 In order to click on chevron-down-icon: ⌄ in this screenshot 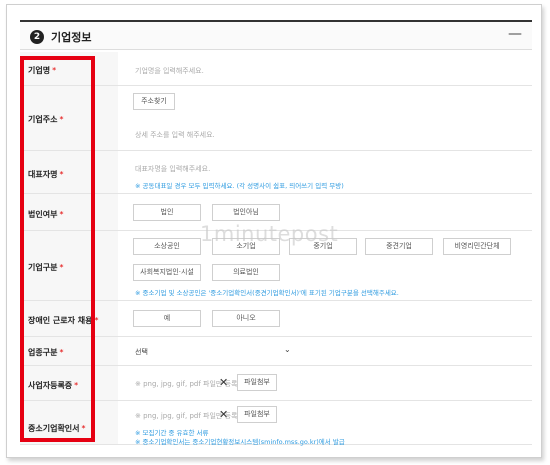, I will do `click(287, 349)`.